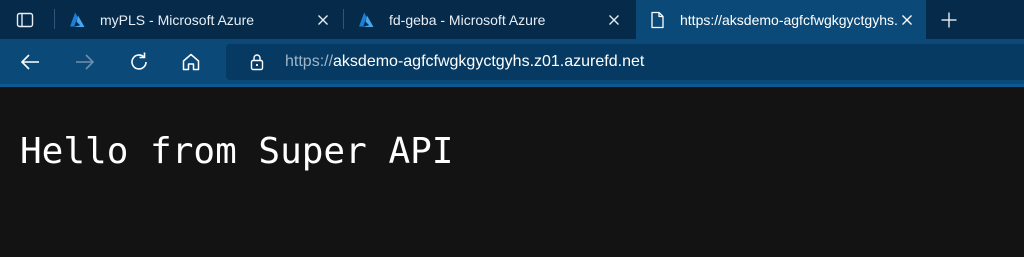  I want to click on page-icon, so click(657, 19).